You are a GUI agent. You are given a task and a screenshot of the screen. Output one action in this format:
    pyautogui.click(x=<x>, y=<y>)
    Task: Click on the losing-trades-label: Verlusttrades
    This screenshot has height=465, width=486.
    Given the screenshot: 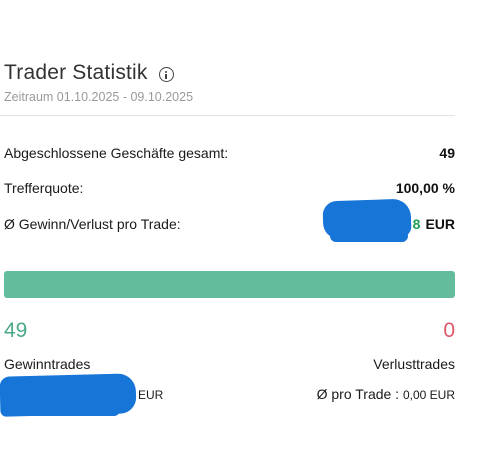 What is the action you would take?
    pyautogui.click(x=414, y=364)
    